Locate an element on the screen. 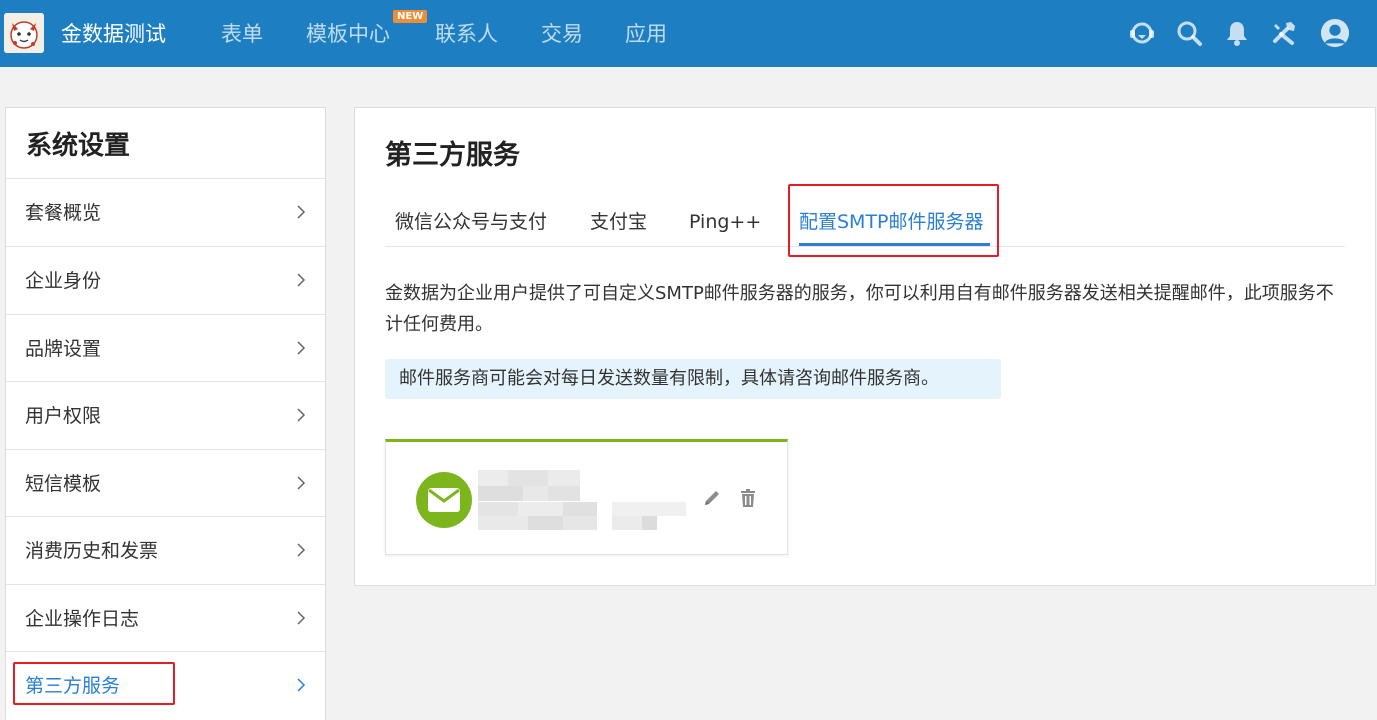 The height and width of the screenshot is (720, 1377). sidebar-item-label: 企业操作日志 is located at coordinates (82, 619).